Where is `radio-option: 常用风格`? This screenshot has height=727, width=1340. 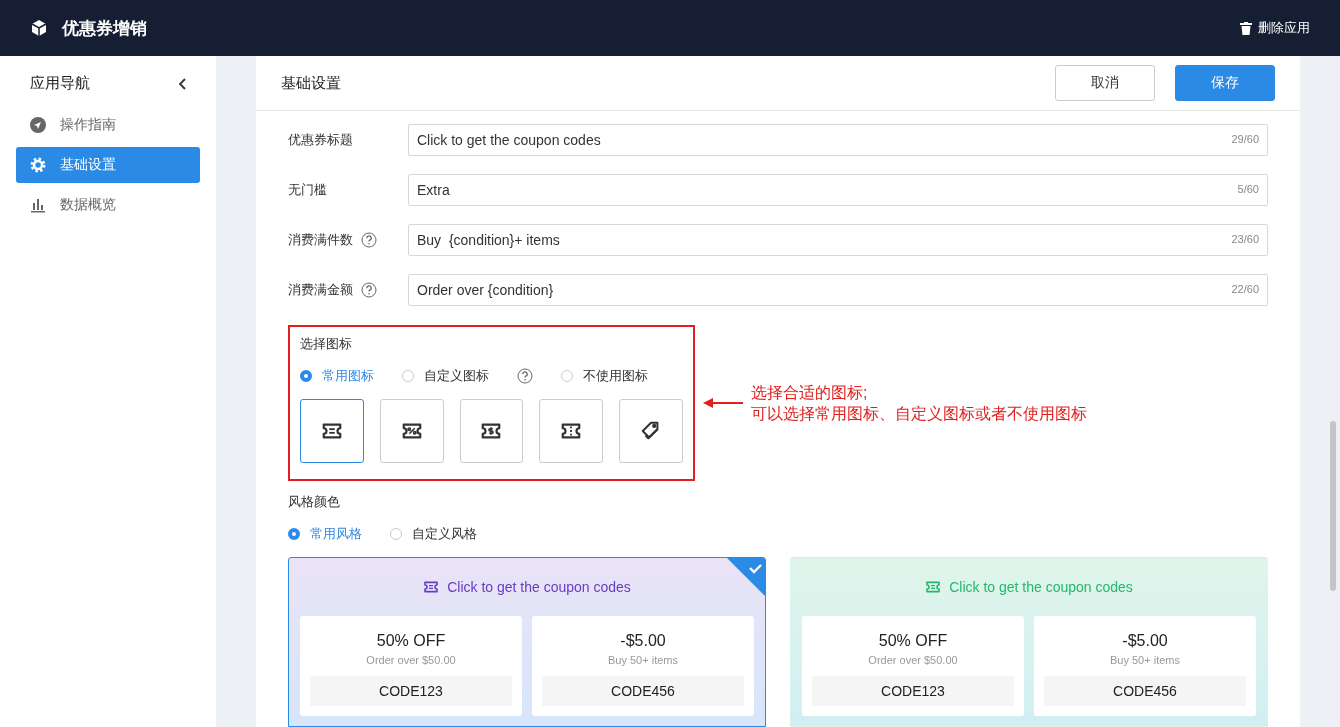
radio-option: 常用风格 is located at coordinates (325, 534).